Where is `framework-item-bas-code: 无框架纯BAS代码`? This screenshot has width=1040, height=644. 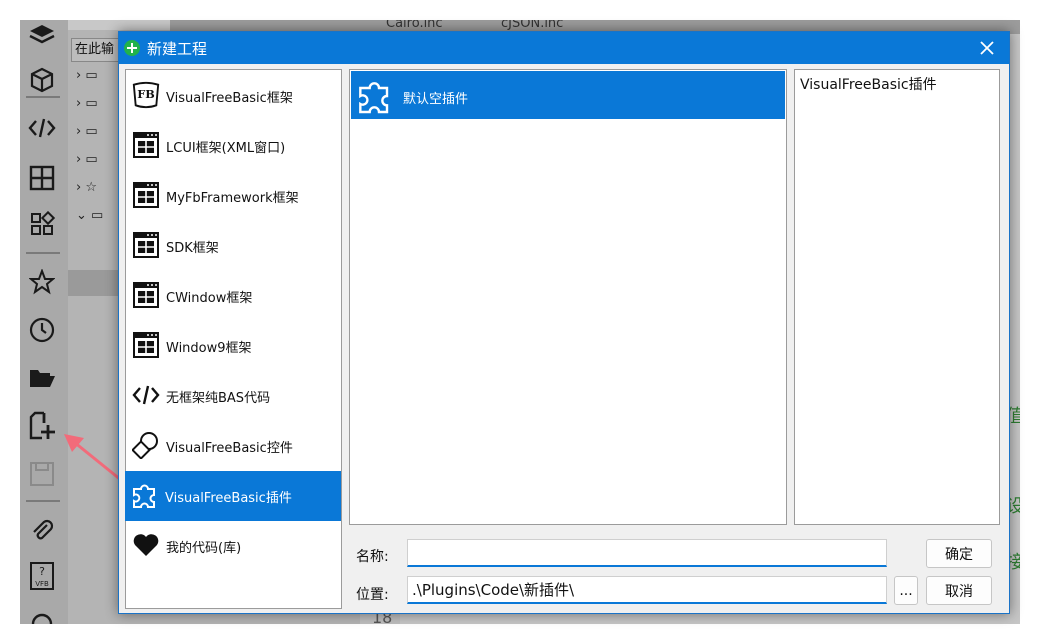 framework-item-bas-code: 无框架纯BAS代码 is located at coordinates (233, 396).